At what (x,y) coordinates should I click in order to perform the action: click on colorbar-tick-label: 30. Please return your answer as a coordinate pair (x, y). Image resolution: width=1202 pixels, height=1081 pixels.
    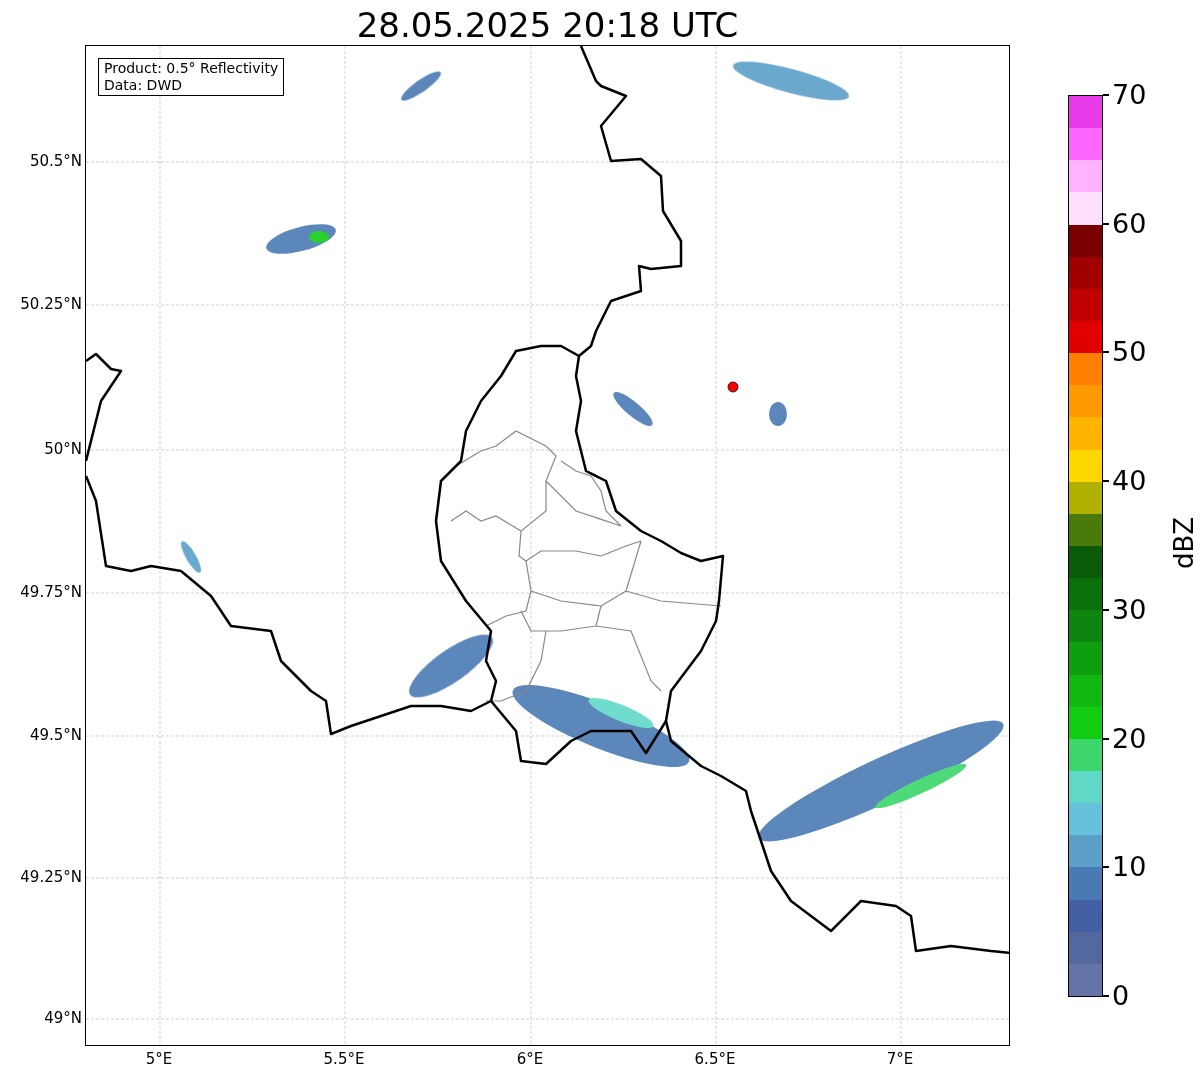
    Looking at the image, I should click on (1129, 609).